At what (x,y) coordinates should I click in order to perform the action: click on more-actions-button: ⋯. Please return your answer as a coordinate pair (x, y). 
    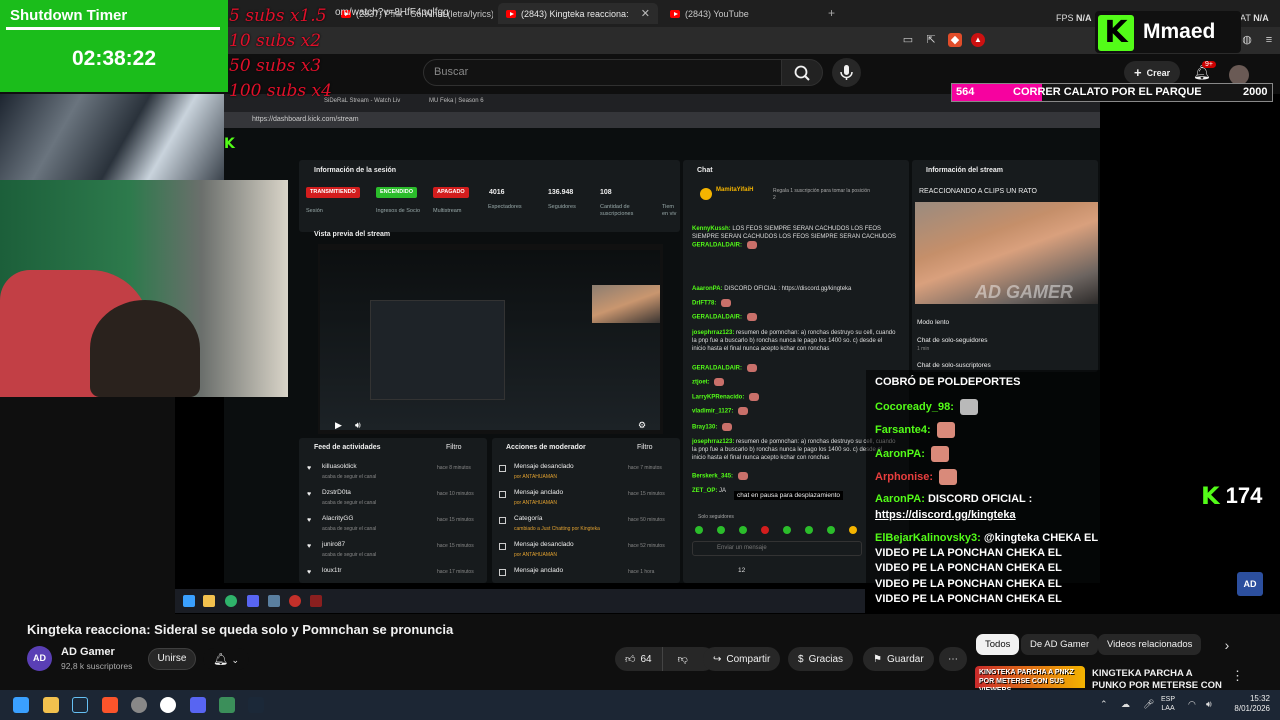
    Looking at the image, I should click on (953, 659).